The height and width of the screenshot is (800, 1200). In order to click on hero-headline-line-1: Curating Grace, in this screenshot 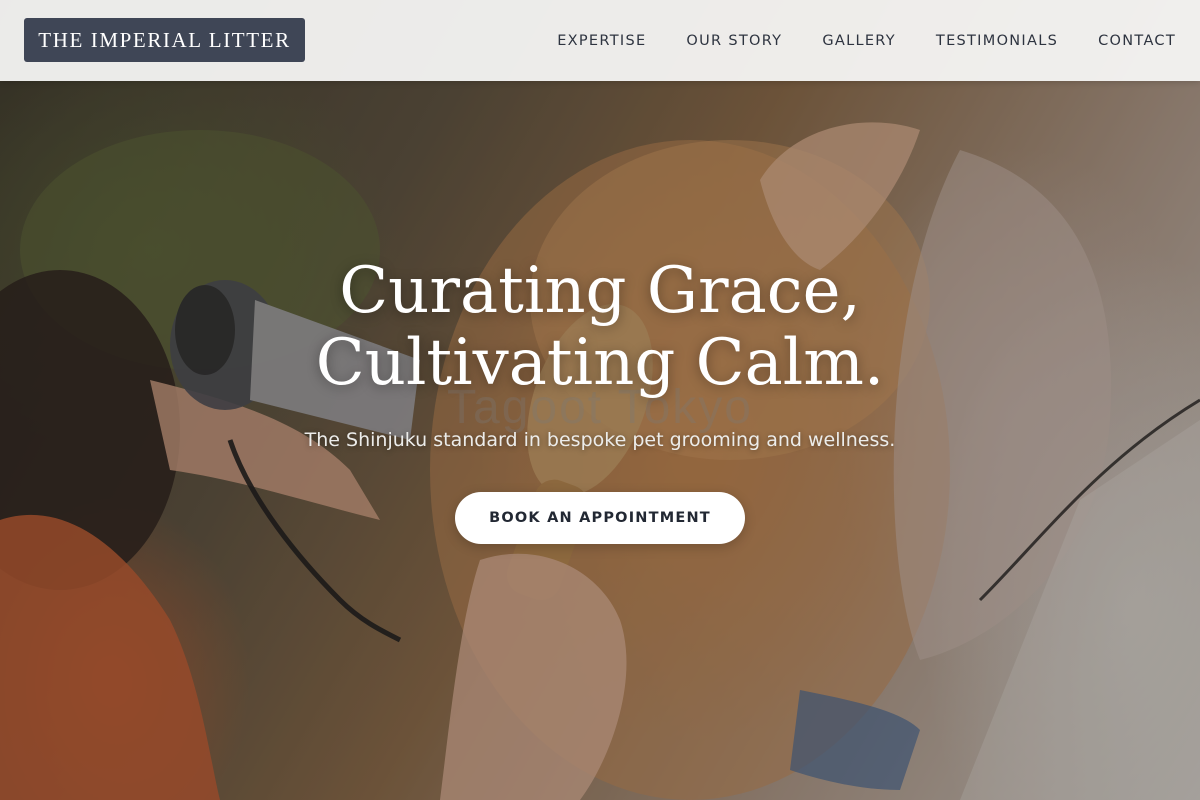, I will do `click(600, 291)`.